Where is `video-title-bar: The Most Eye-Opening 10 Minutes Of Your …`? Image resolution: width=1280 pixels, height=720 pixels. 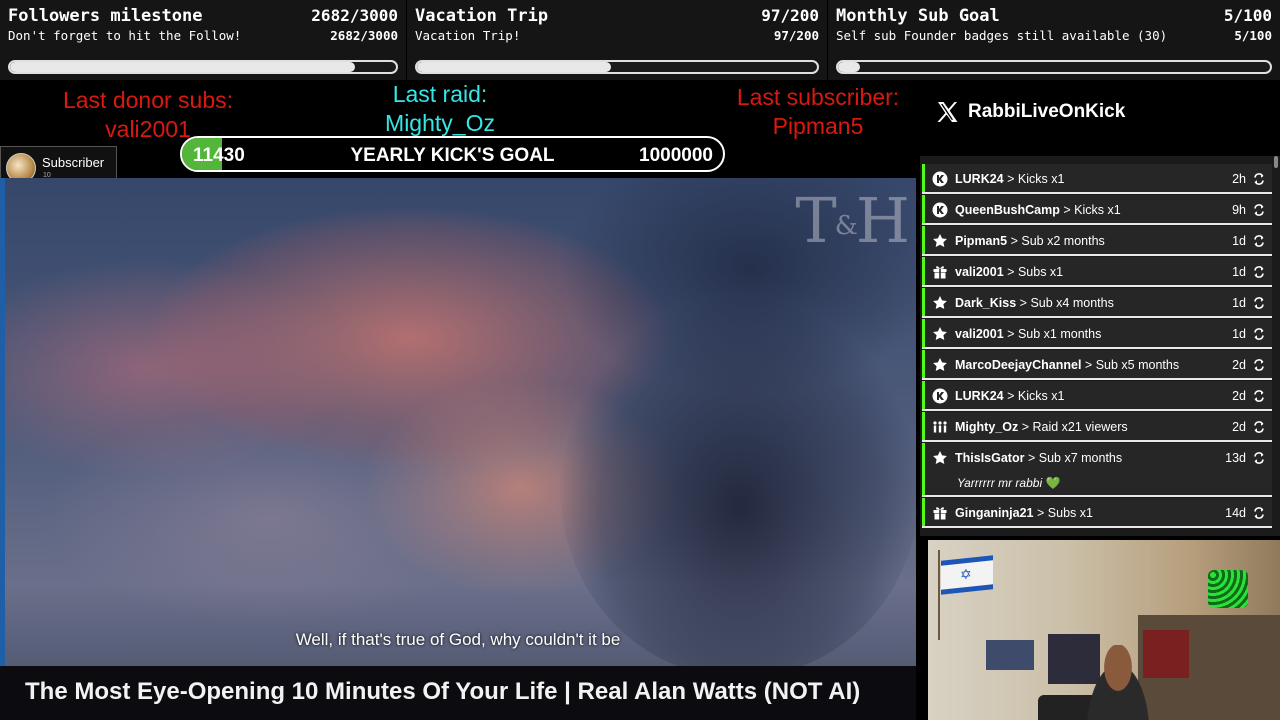
video-title-bar: The Most Eye-Opening 10 Minutes Of Your … is located at coordinates (458, 693).